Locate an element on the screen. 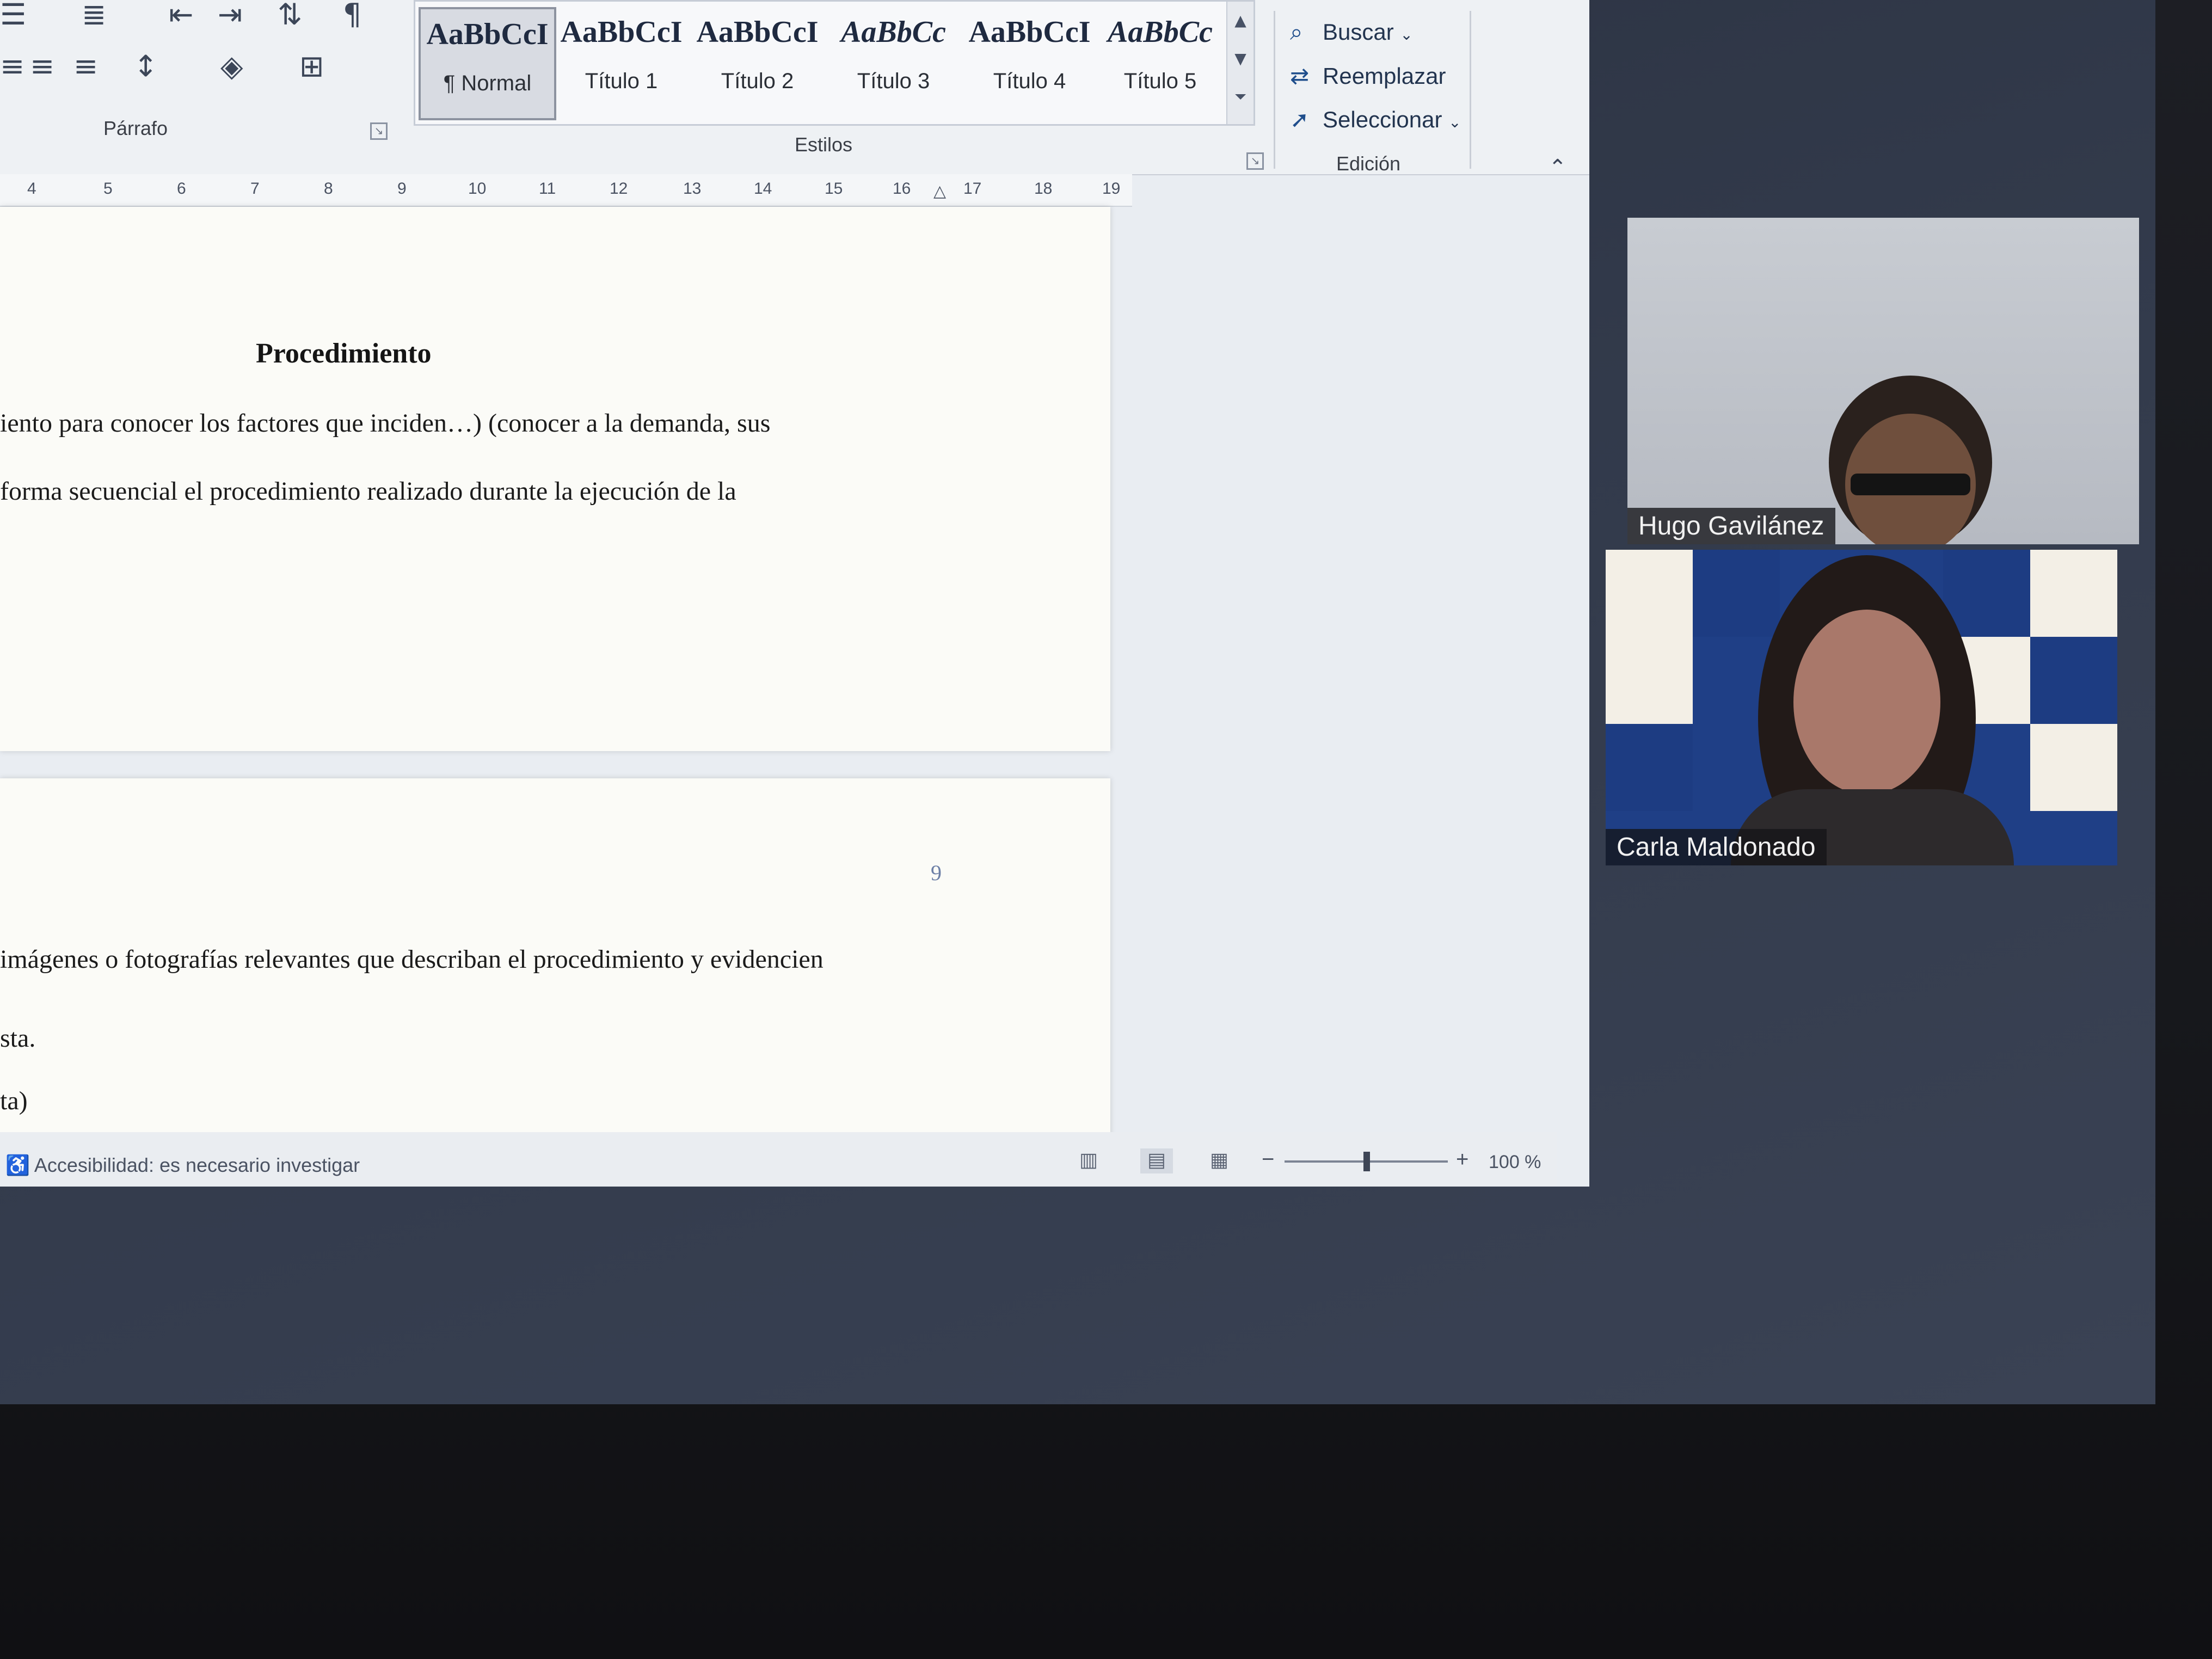 The height and width of the screenshot is (1659, 2212). cursor-icon: ➚ is located at coordinates (1300, 120).